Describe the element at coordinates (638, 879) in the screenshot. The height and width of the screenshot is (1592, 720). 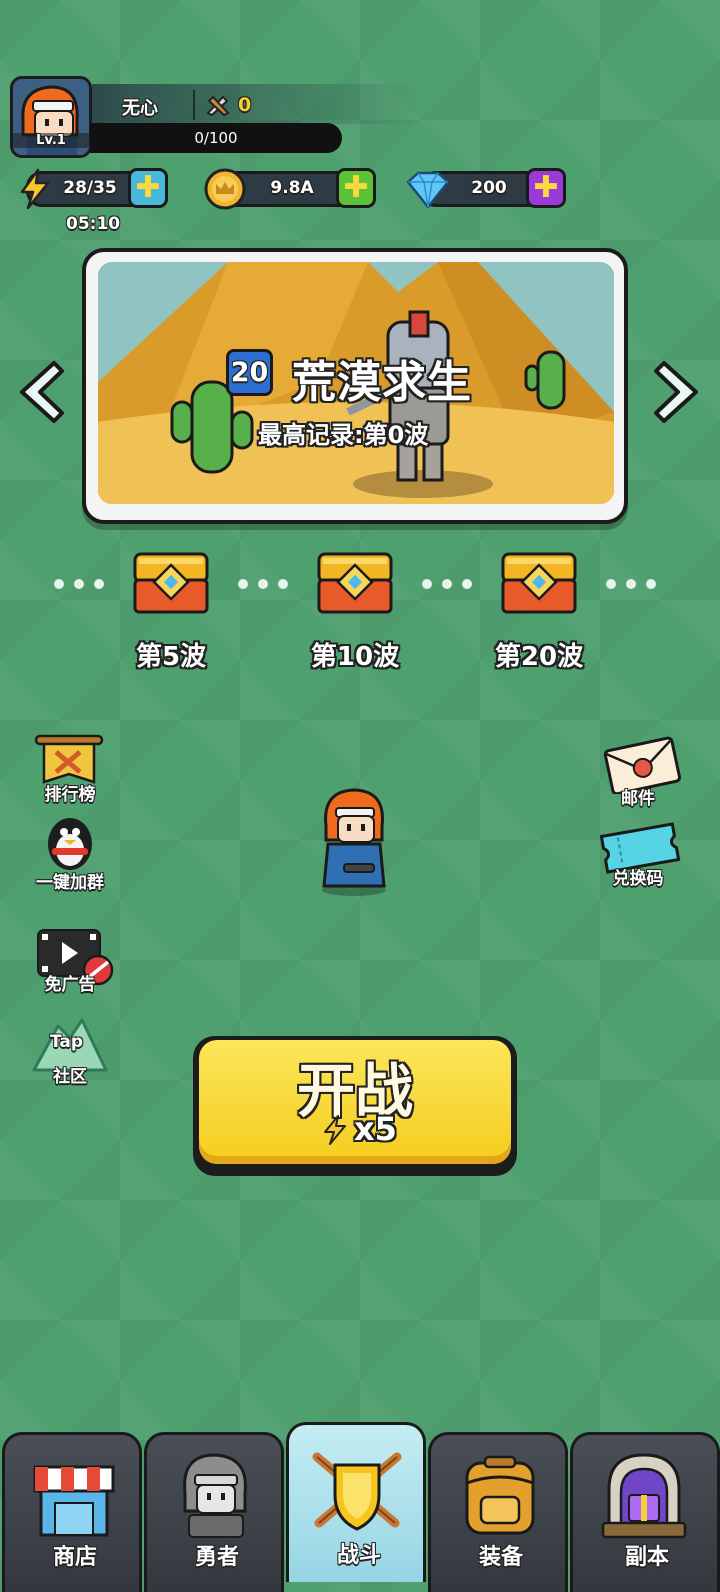
I see `redeem-code-label: 兑换码` at that location.